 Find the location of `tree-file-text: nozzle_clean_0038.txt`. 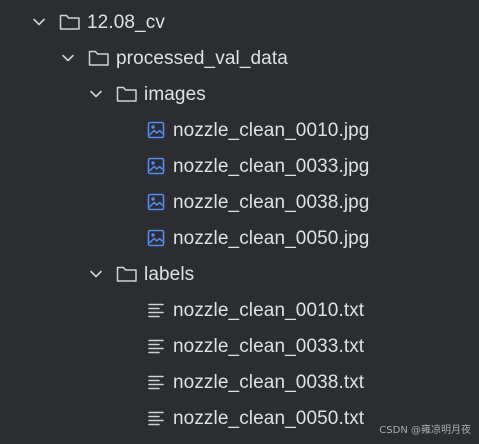

tree-file-text: nozzle_clean_0038.txt is located at coordinates (239, 382).